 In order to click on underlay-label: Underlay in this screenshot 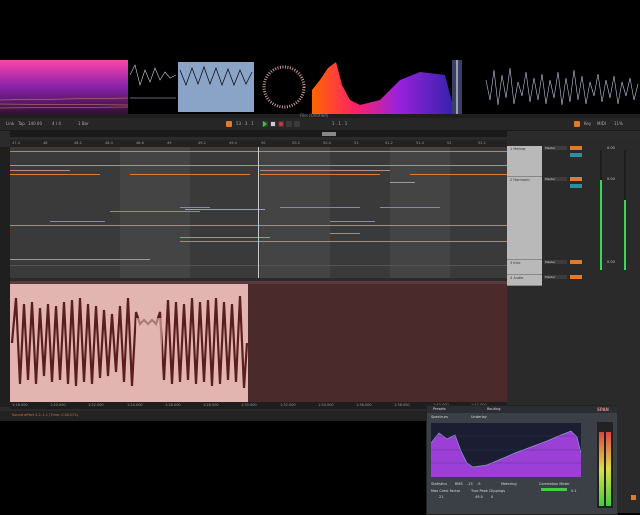, I will do `click(479, 417)`.